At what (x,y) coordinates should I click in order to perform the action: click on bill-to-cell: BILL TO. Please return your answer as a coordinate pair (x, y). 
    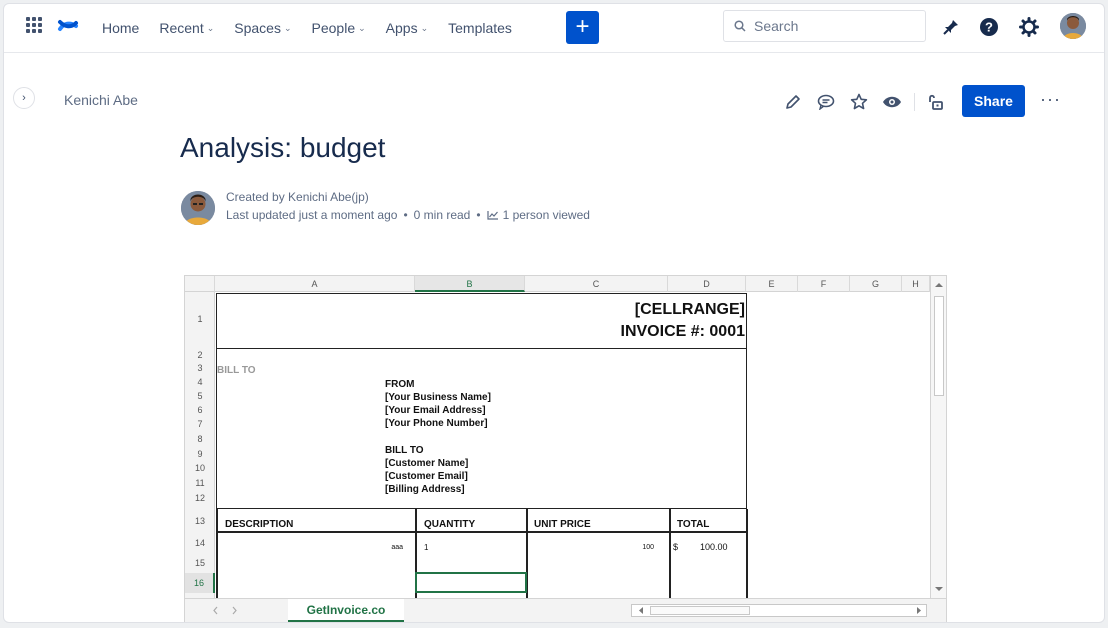
    Looking at the image, I should click on (404, 450).